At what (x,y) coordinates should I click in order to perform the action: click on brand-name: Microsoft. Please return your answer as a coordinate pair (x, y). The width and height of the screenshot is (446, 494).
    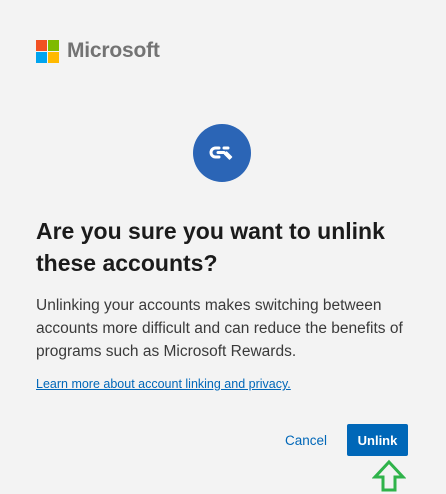
    Looking at the image, I should click on (113, 50).